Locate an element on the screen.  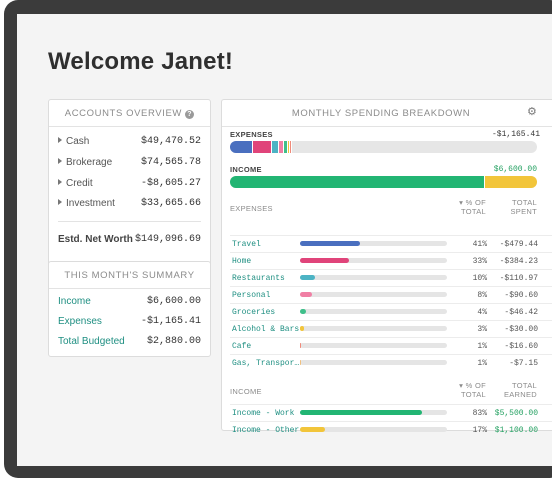
expense-row: Gas, Transpor… 1% -$7.15 is located at coordinates (391, 363).